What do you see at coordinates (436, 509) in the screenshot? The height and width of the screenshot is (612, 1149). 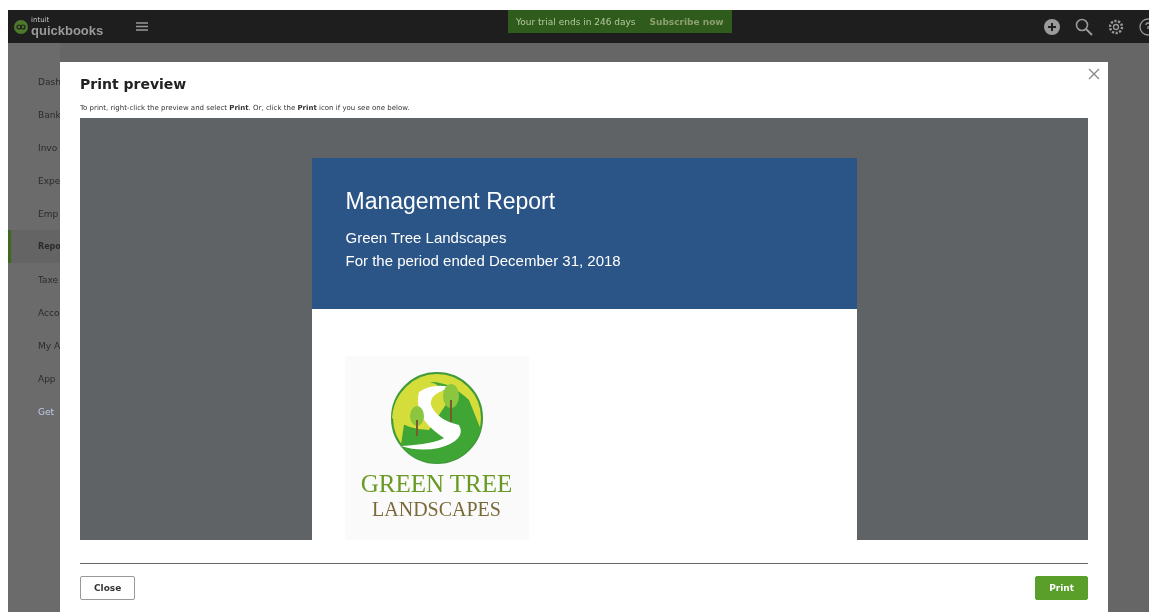 I see `logo-subtitle: LANDSCAPES` at bounding box center [436, 509].